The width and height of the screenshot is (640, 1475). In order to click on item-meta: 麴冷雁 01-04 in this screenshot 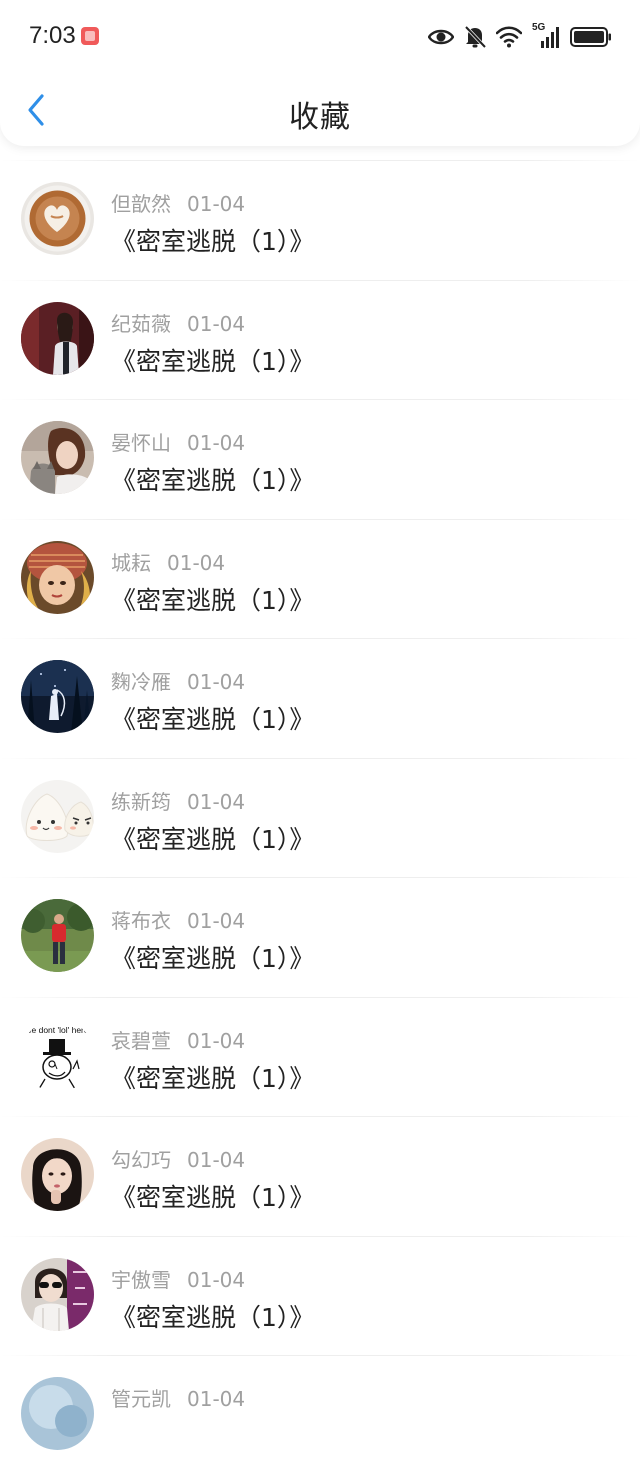, I will do `click(178, 680)`.